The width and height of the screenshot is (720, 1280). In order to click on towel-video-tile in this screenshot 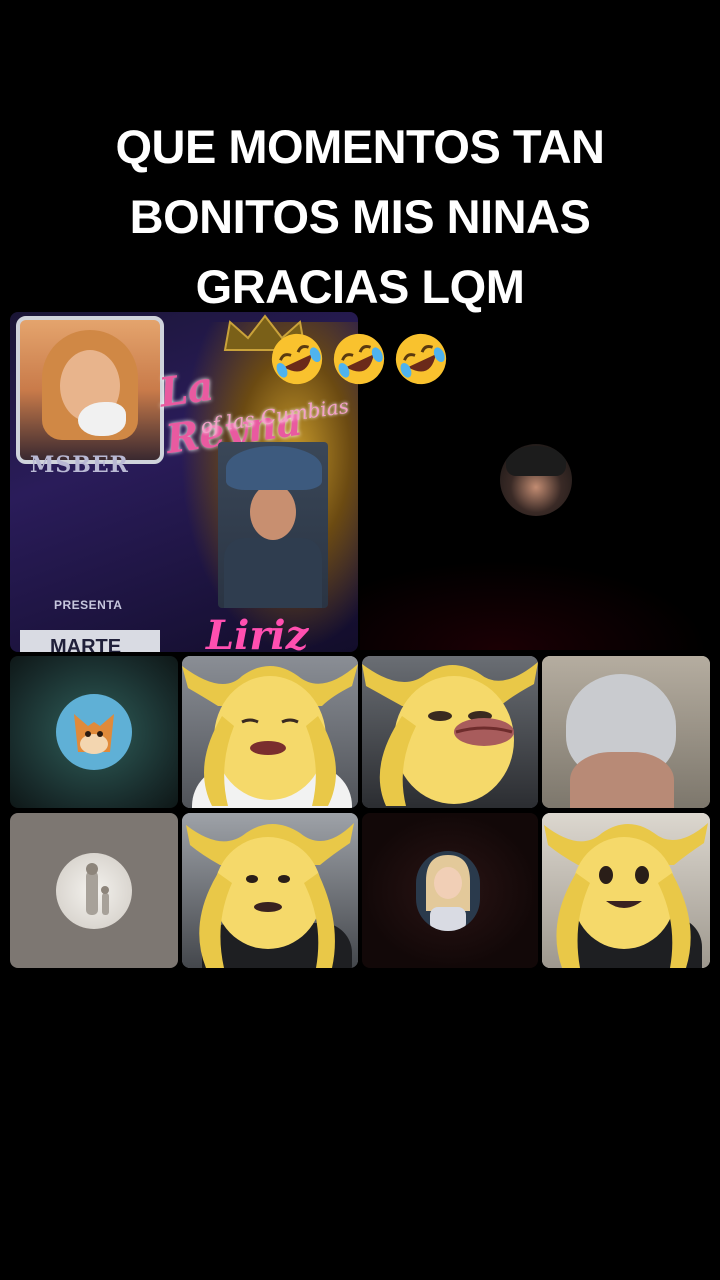, I will do `click(626, 732)`.